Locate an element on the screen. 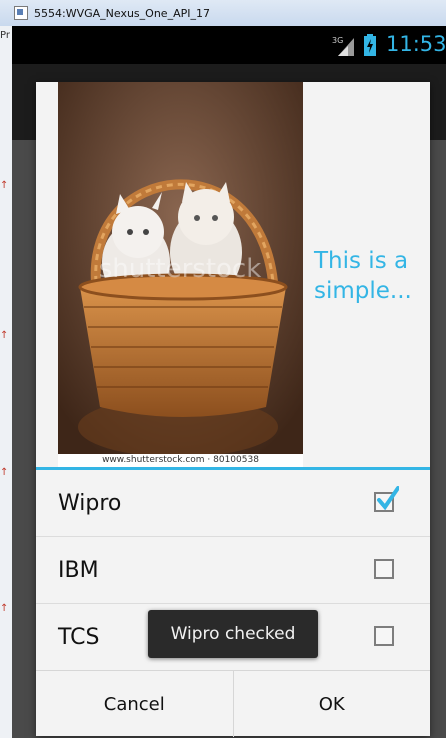 This screenshot has height=738, width=446. window-title: 5554:WVGA_Nexus_One_API_17 is located at coordinates (122, 13).